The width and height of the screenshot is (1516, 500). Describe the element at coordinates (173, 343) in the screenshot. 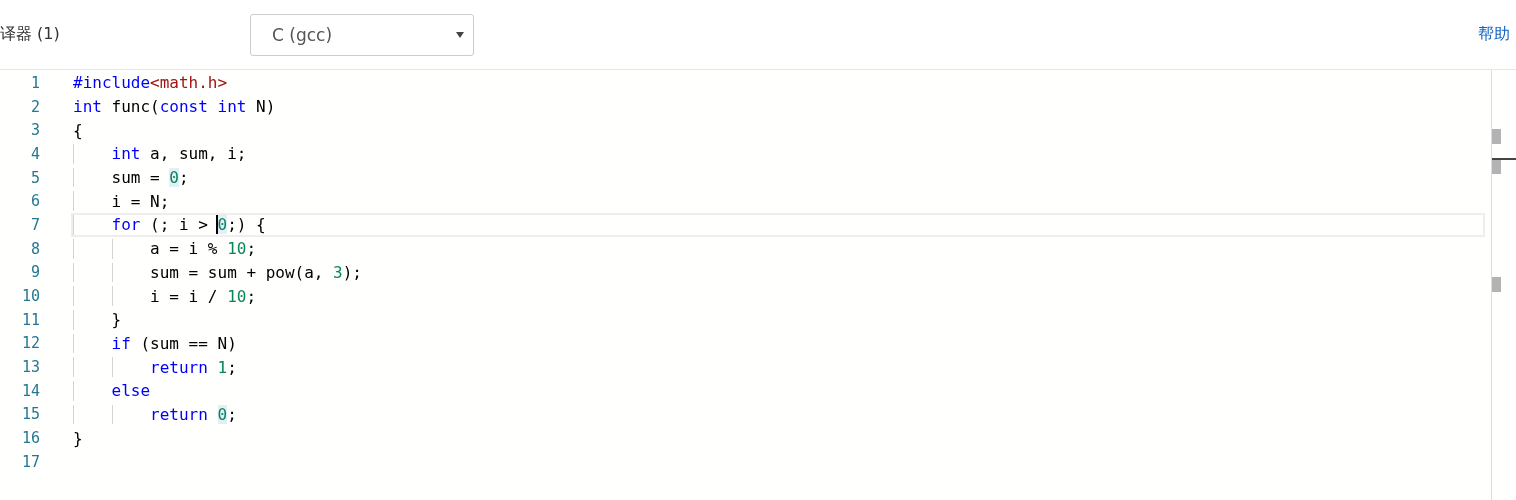

I see `code-line: if (sum == N)` at that location.